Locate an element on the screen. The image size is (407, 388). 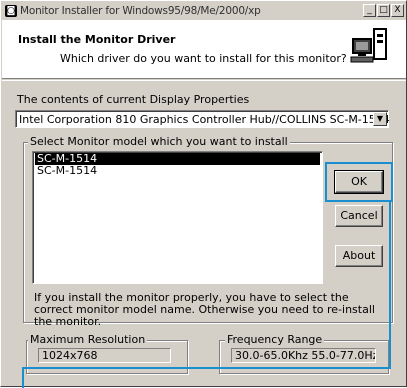
minimize-button: _ is located at coordinates (369, 10).